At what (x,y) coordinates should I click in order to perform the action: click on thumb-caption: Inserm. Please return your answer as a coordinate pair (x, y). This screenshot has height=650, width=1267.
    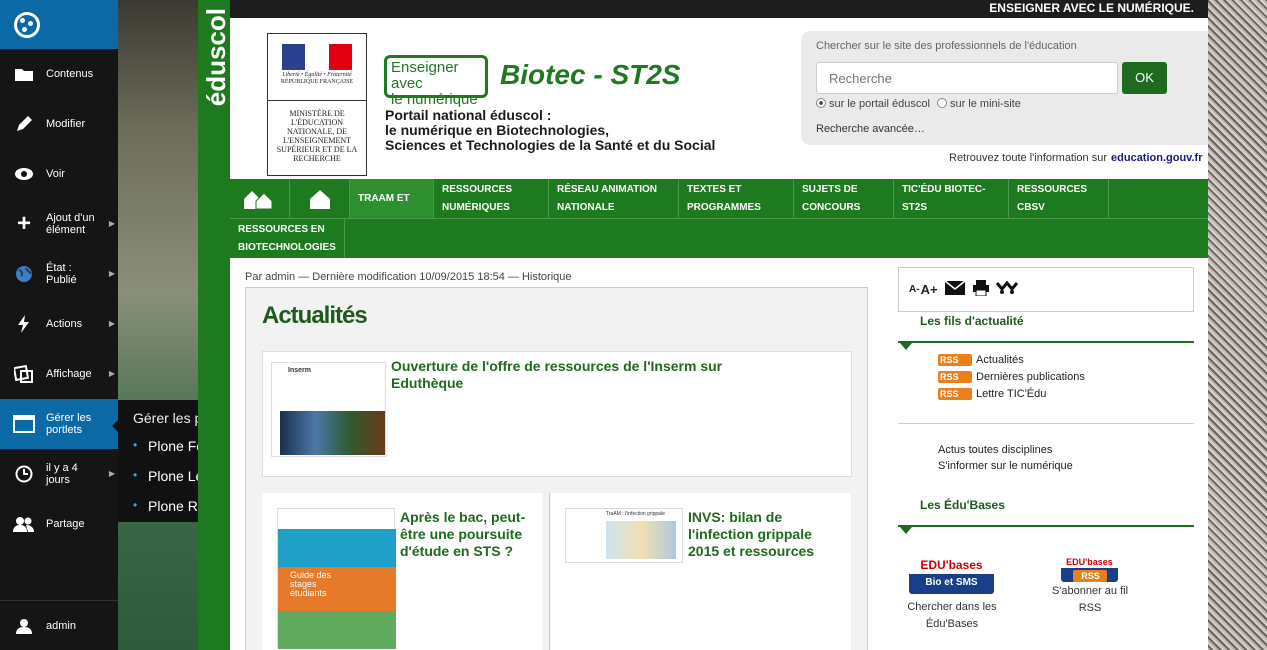
    Looking at the image, I should click on (299, 370).